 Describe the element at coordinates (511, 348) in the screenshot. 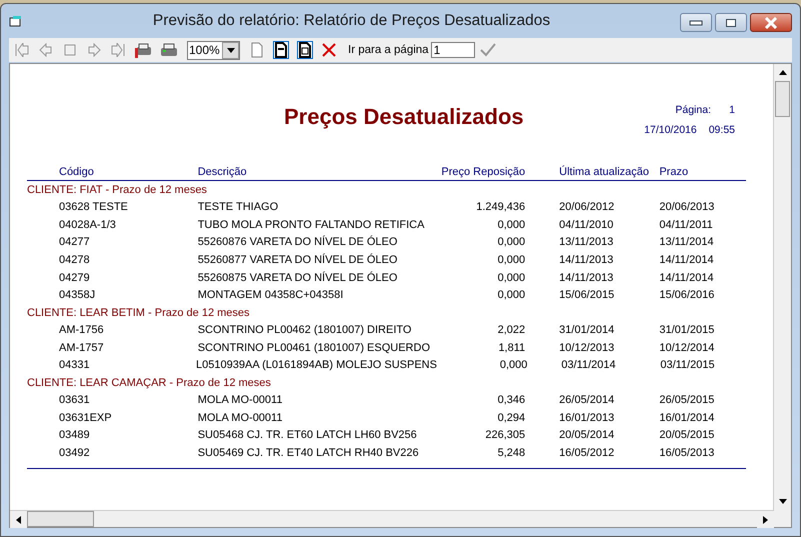

I see `table-cell-text: 1,811` at that location.